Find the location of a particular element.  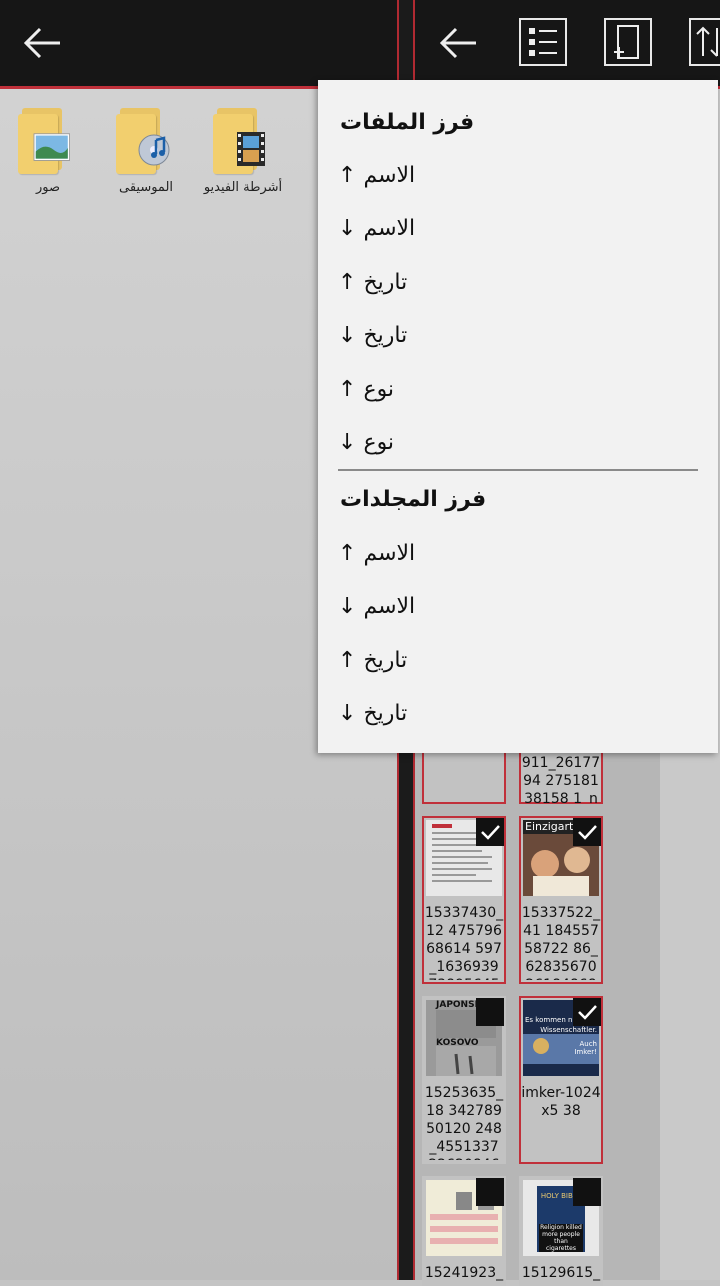

new-file-icon is located at coordinates (626, 42).